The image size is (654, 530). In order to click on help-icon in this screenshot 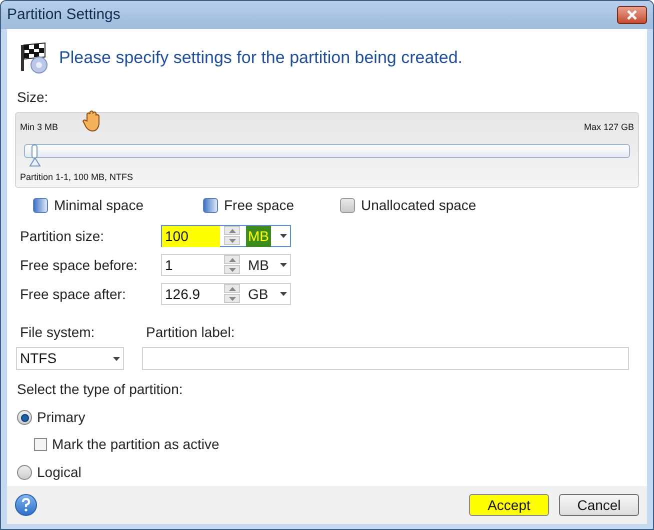, I will do `click(26, 505)`.